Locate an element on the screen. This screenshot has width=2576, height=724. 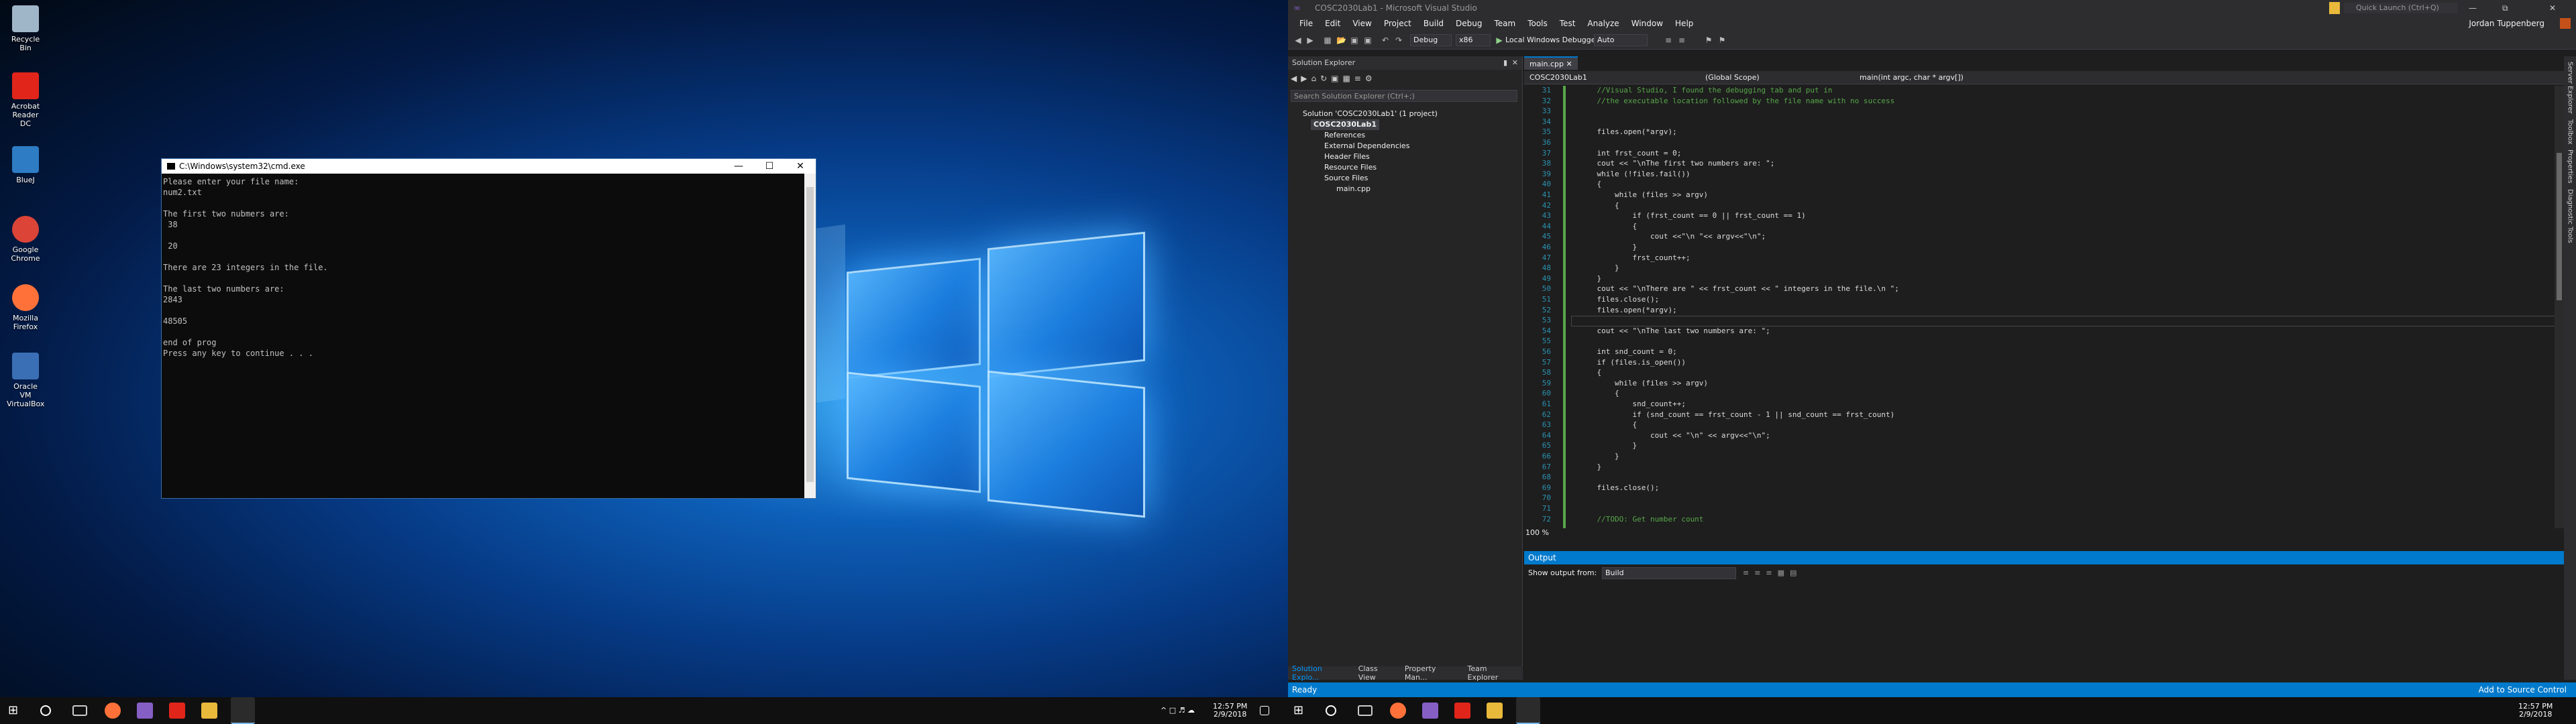
desktop-icon-recycle-bin: Recycle Bin is located at coordinates (25, 28).